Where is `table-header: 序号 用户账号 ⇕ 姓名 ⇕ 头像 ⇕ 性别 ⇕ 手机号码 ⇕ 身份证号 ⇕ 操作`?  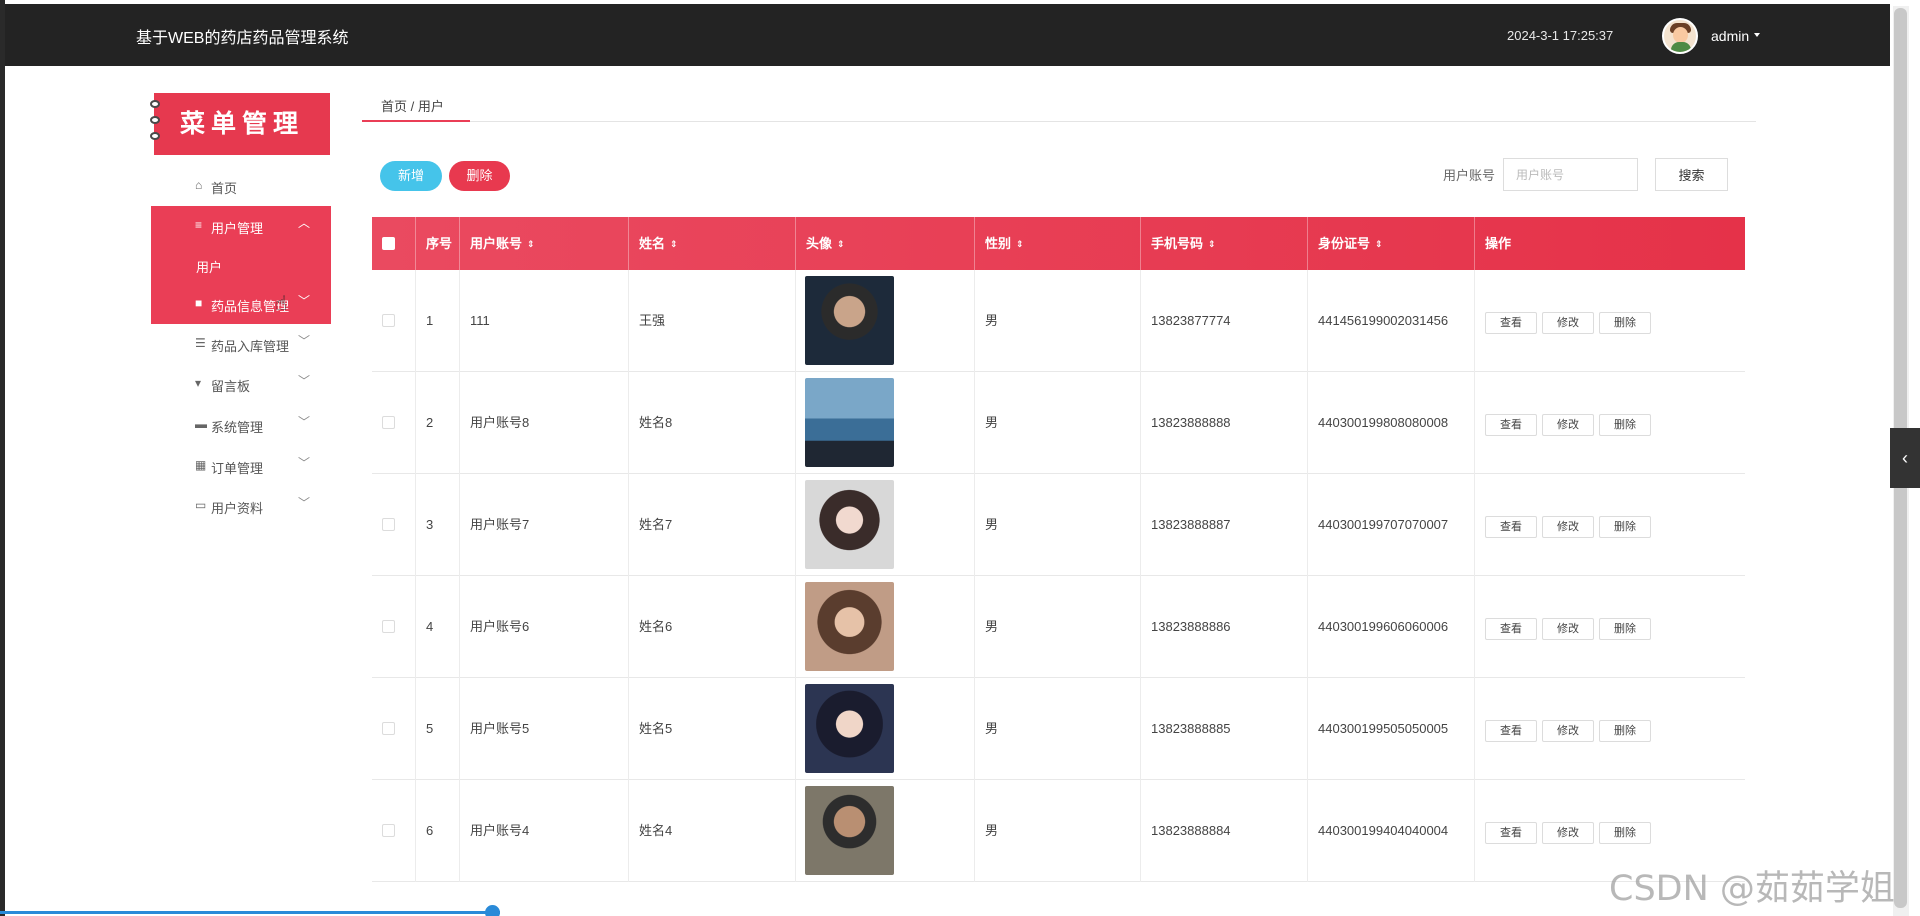 table-header: 序号 用户账号 ⇕ 姓名 ⇕ 头像 ⇕ 性别 ⇕ 手机号码 ⇕ 身份证号 ⇕ 操作 is located at coordinates (1058, 243).